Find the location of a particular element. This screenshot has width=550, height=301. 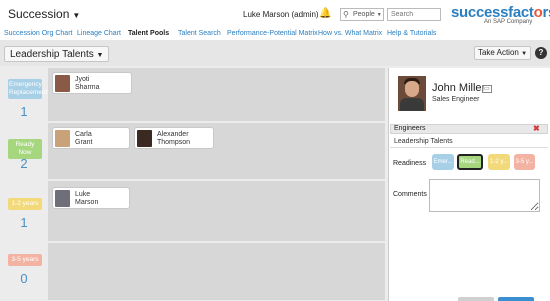

search-scope-select: ⚲ People ▼ is located at coordinates (362, 14).